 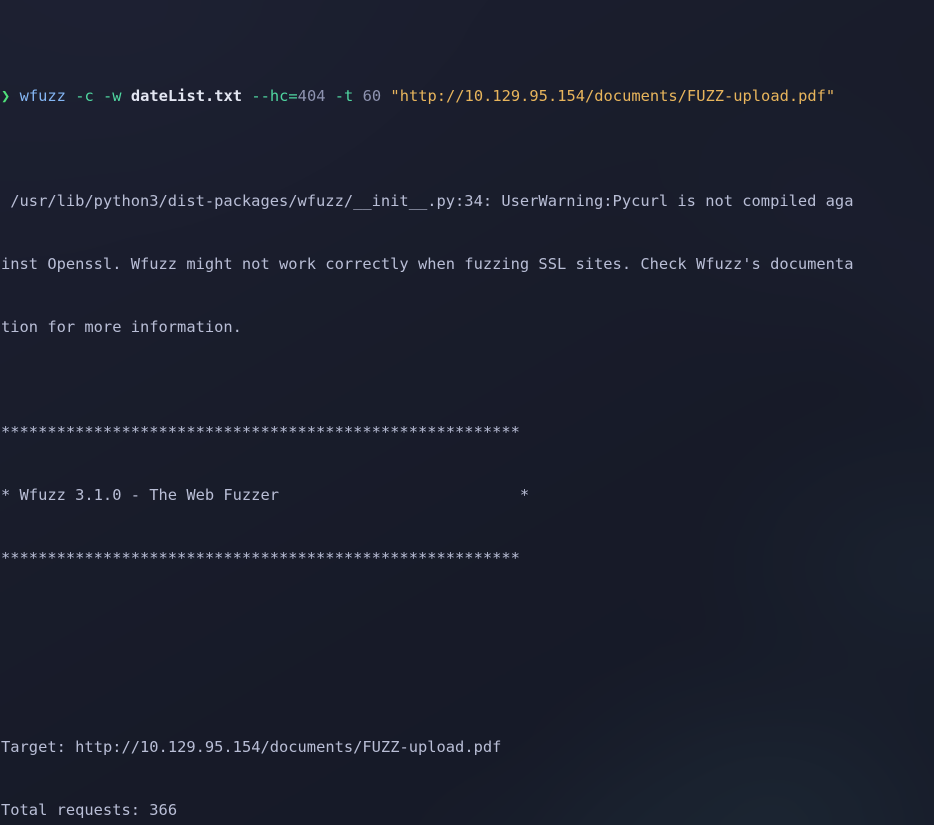 I want to click on total-requests-line: Total requests: 366, so click(x=467, y=810).